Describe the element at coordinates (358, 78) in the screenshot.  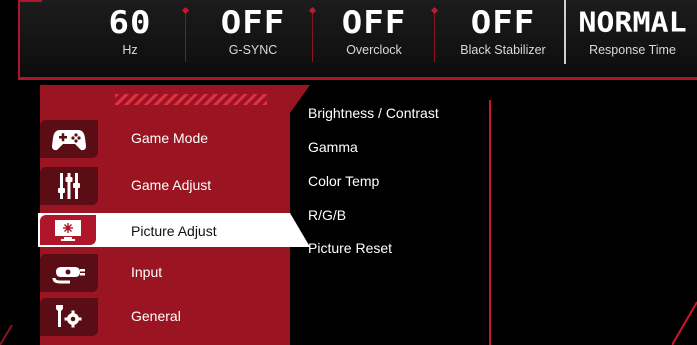
I see `status-bar-underline` at that location.